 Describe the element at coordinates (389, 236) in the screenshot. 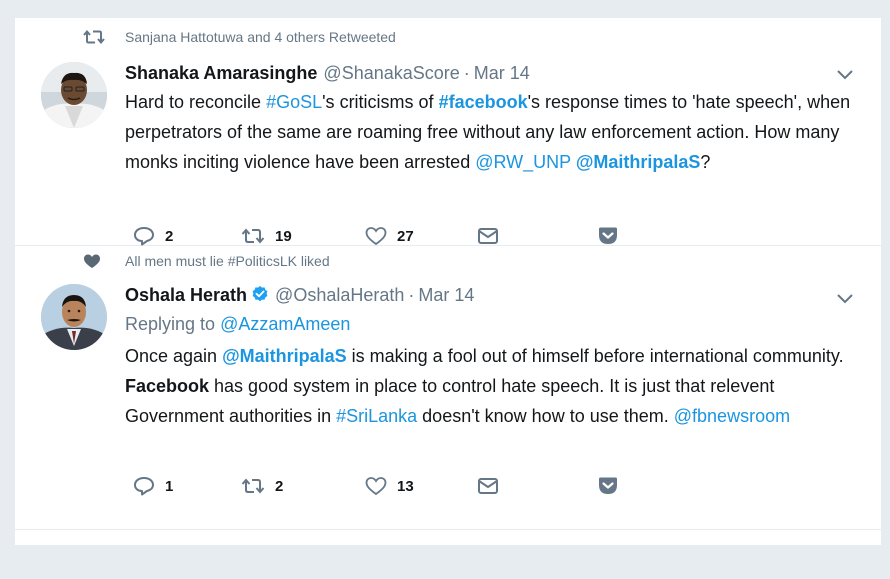

I see `like-button: 27` at that location.